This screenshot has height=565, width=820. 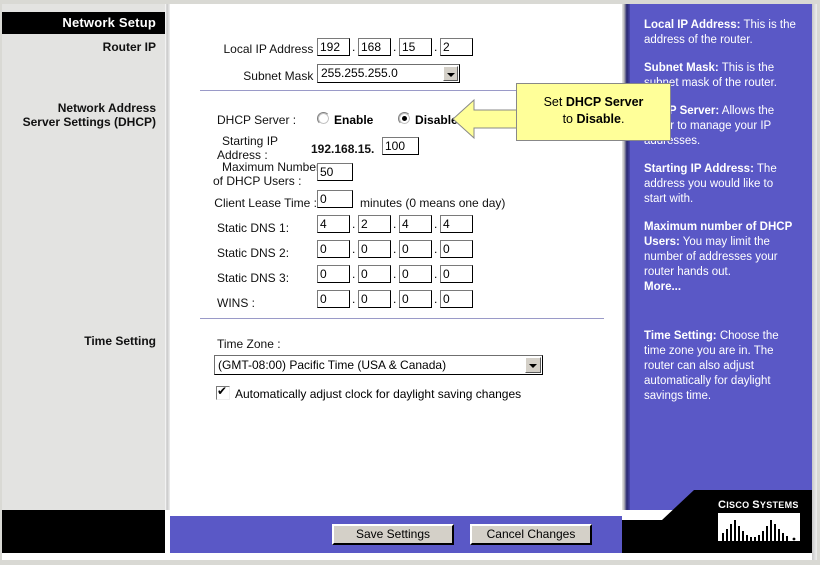 I want to click on static-dns-3-label: Static DNS 3:, so click(x=253, y=278).